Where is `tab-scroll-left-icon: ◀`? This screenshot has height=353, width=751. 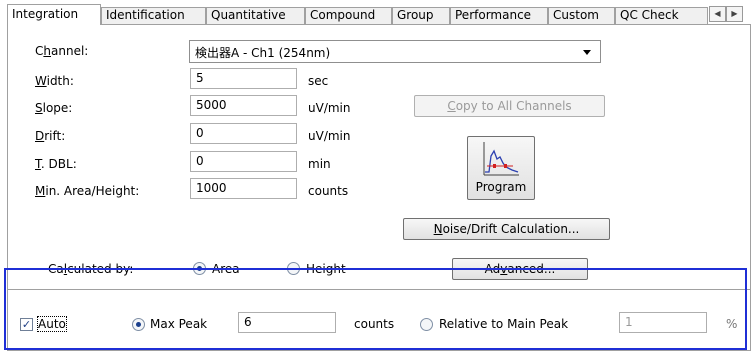 tab-scroll-left-icon: ◀ is located at coordinates (717, 14).